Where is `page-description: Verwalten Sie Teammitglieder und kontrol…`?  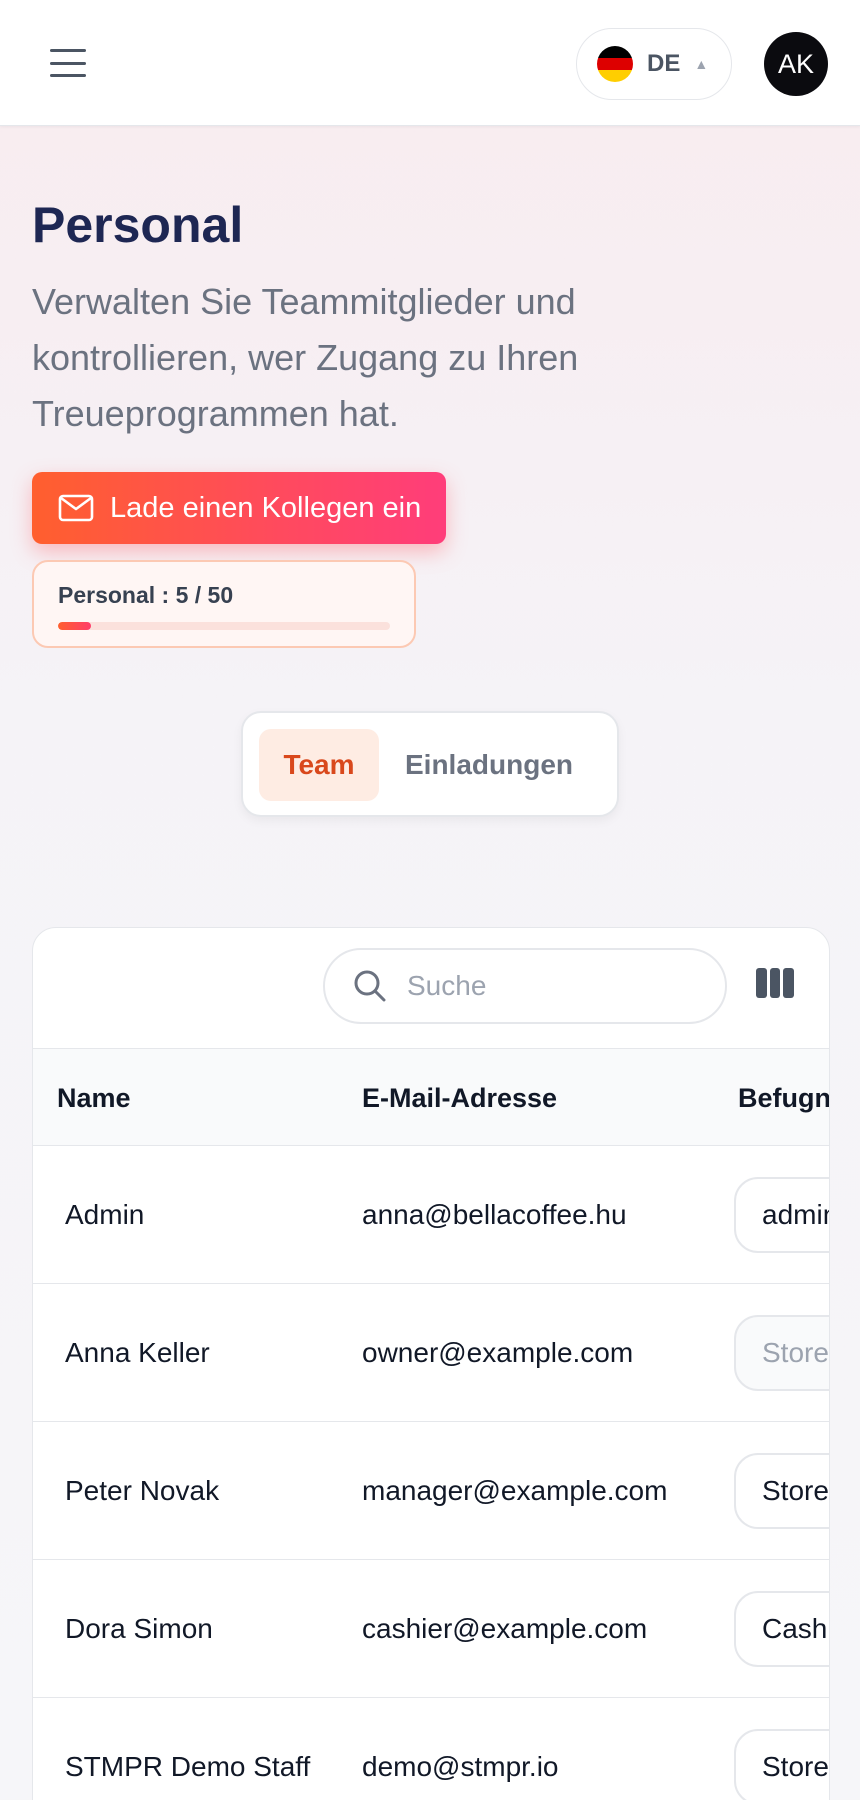
page-description: Verwalten Sie Teammitglieder und kontrol… is located at coordinates (305, 357).